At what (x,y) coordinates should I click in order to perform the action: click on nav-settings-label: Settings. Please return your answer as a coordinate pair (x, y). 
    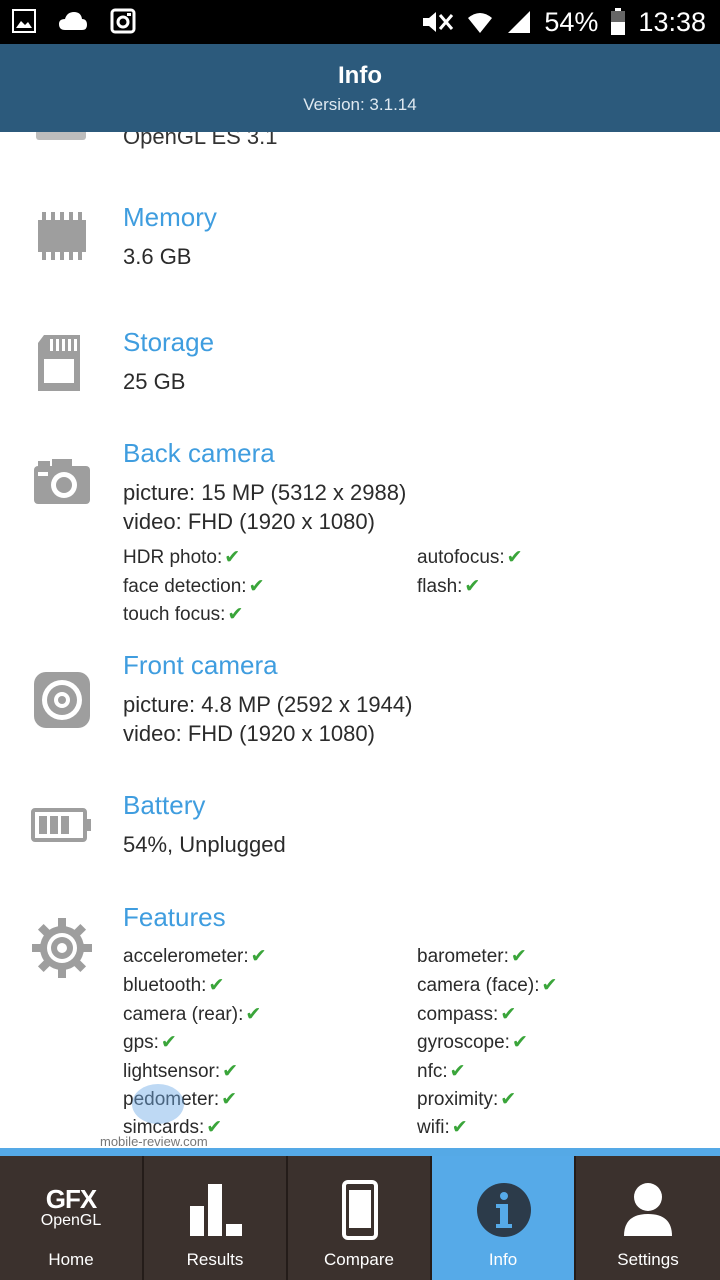
    Looking at the image, I should click on (648, 1259).